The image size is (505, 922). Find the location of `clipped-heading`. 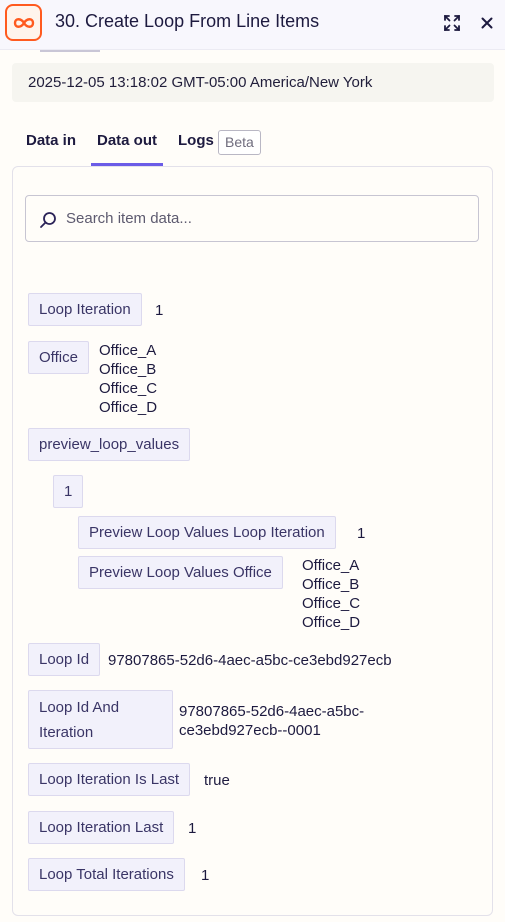

clipped-heading is located at coordinates (80, 52).